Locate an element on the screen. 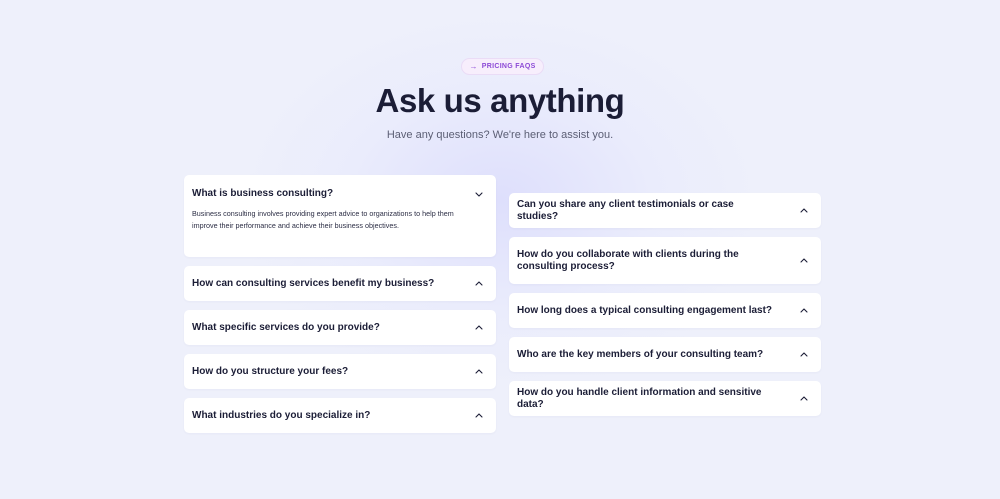 The image size is (1000, 499). page-title: Ask us anything is located at coordinates (500, 100).